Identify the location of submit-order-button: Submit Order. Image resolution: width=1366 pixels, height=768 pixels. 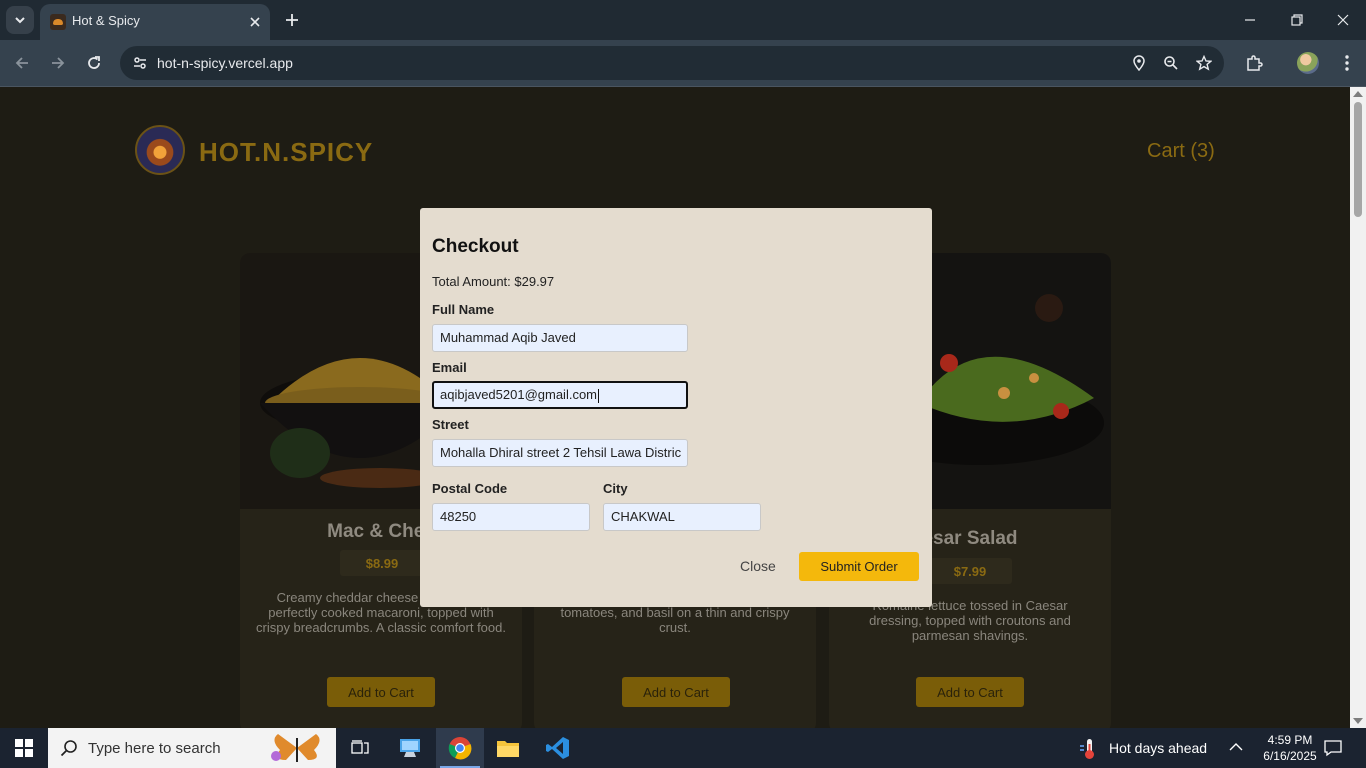
(859, 566).